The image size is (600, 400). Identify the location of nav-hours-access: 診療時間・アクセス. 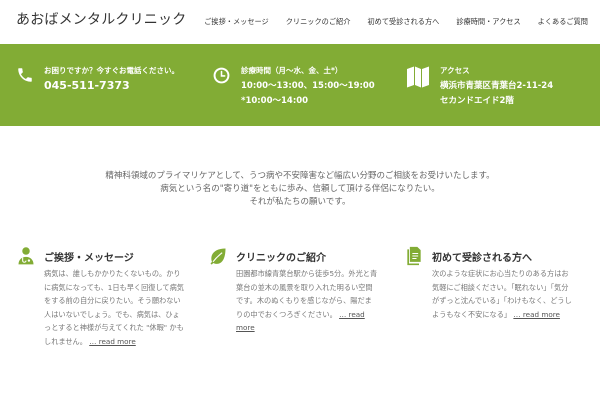
(488, 22).